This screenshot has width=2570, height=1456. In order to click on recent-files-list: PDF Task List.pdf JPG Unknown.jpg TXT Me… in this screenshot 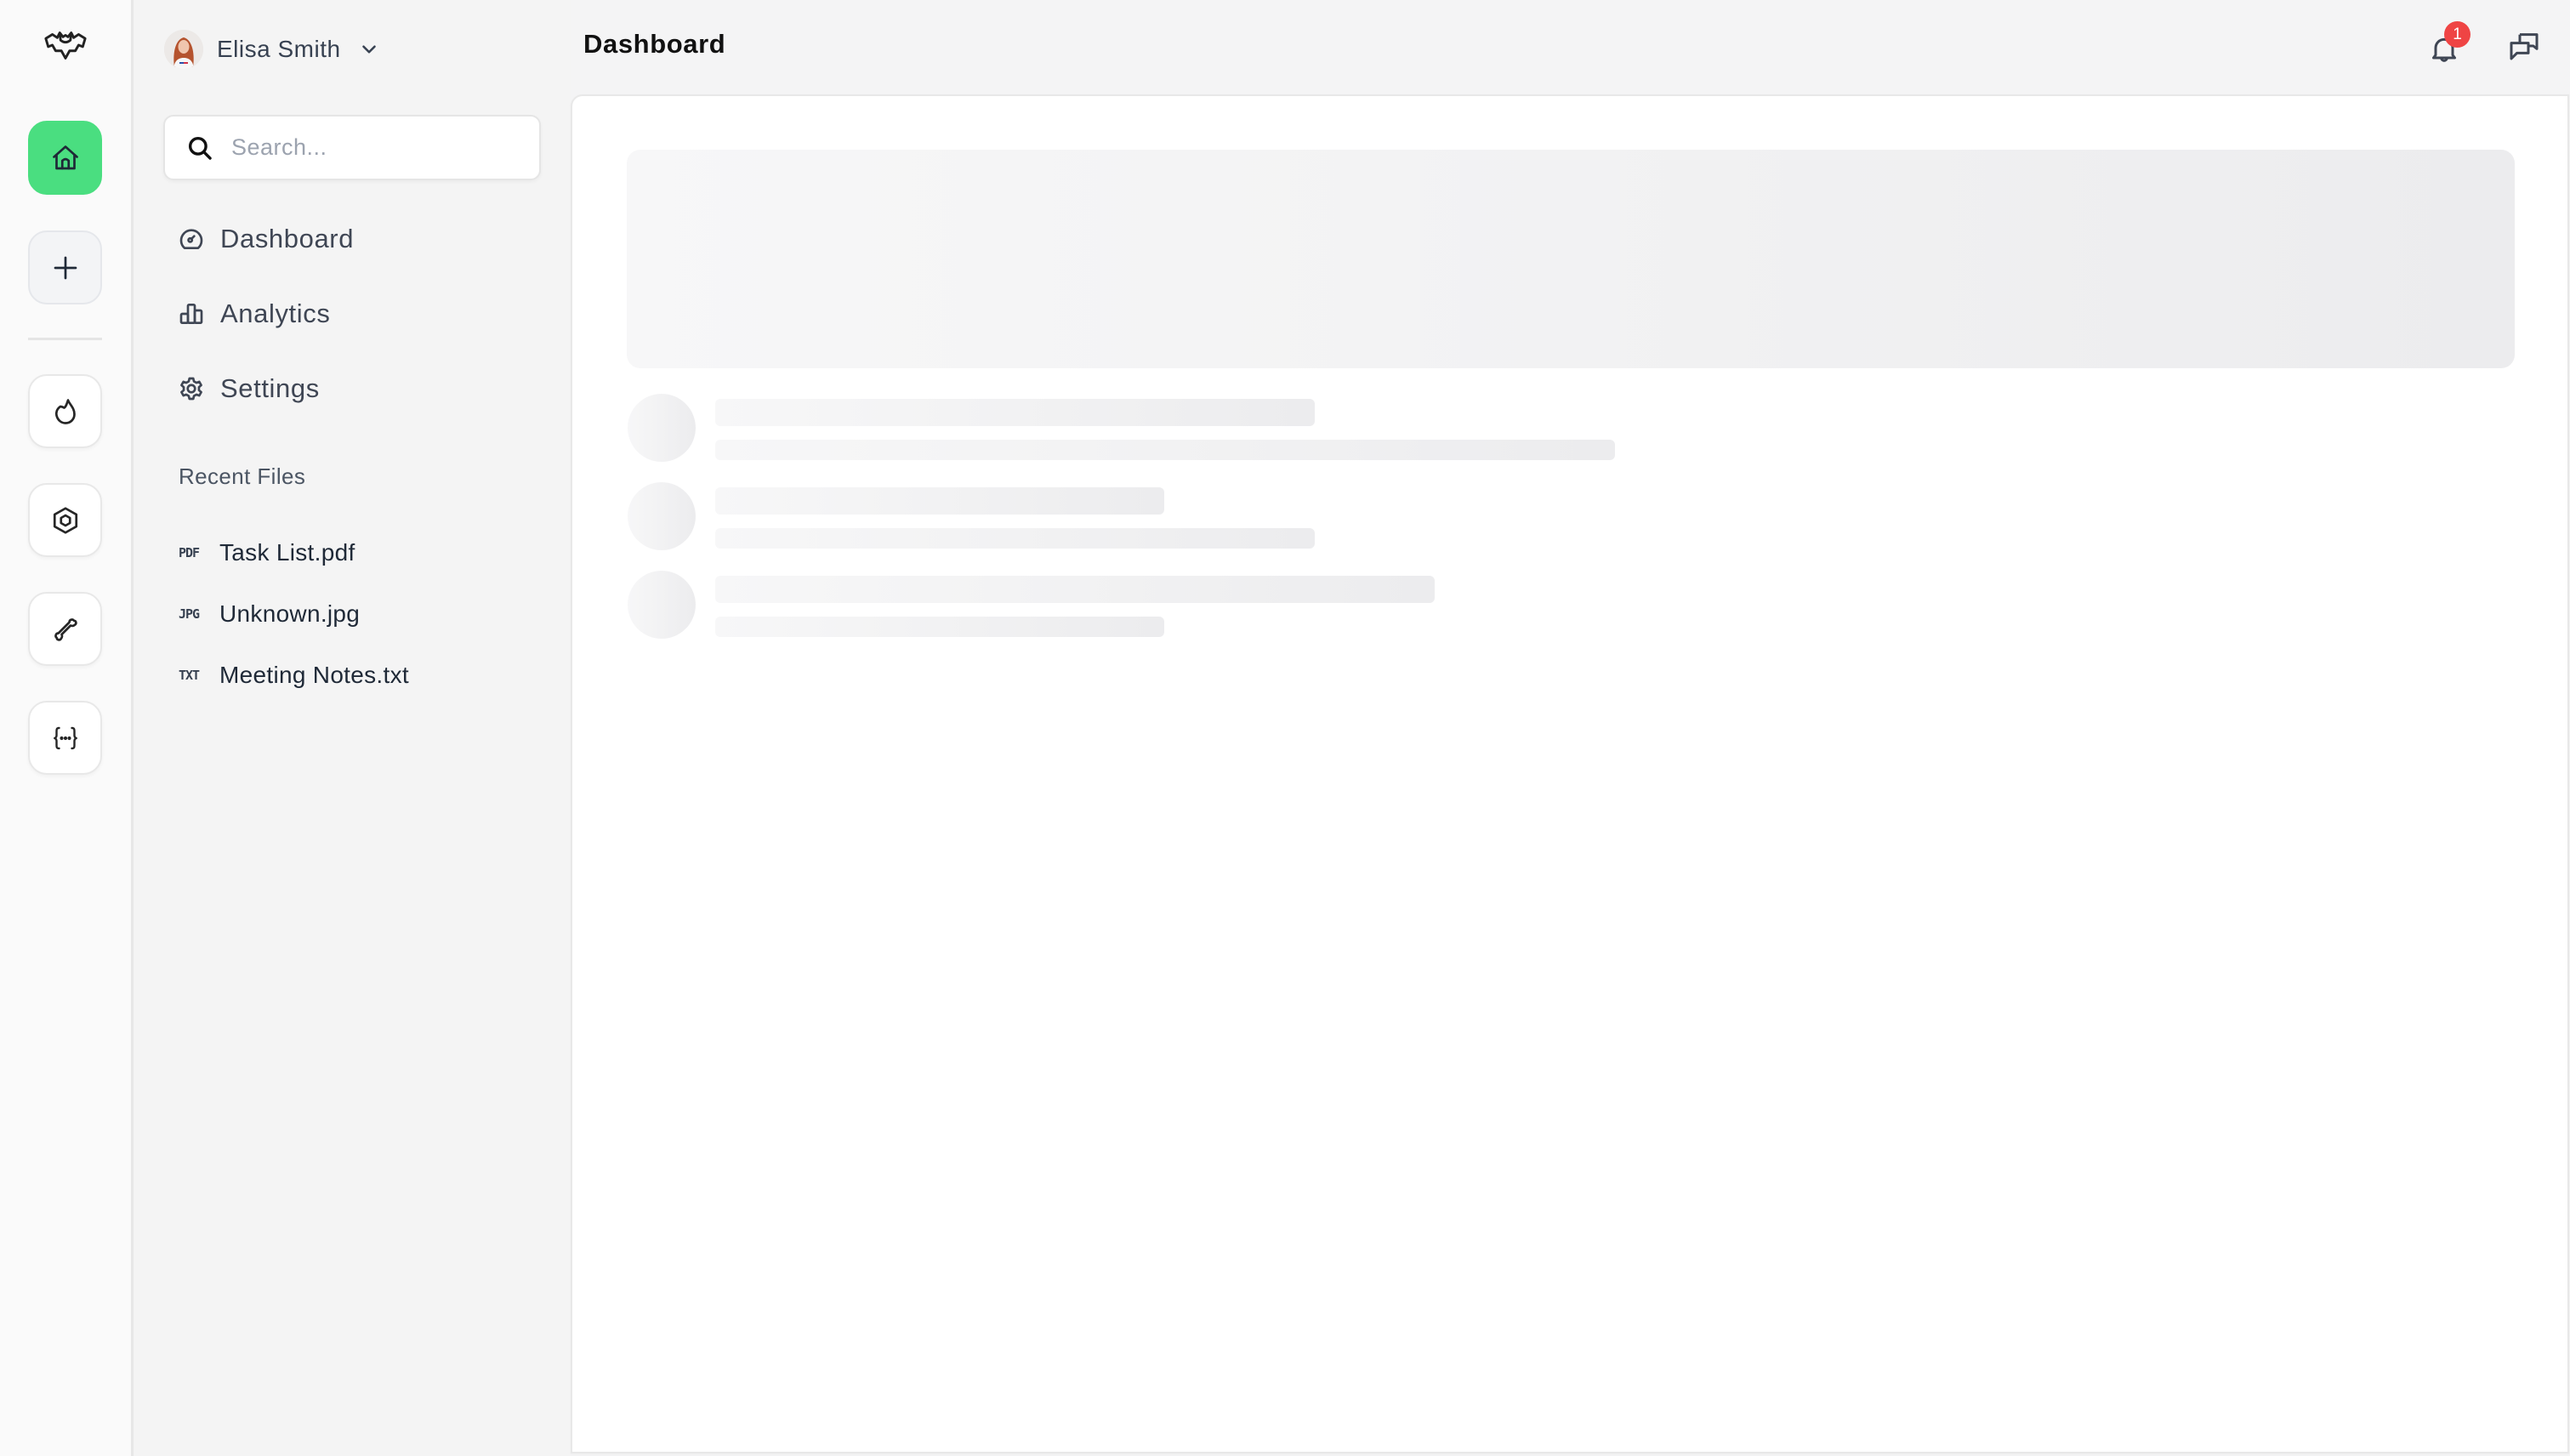, I will do `click(357, 626)`.